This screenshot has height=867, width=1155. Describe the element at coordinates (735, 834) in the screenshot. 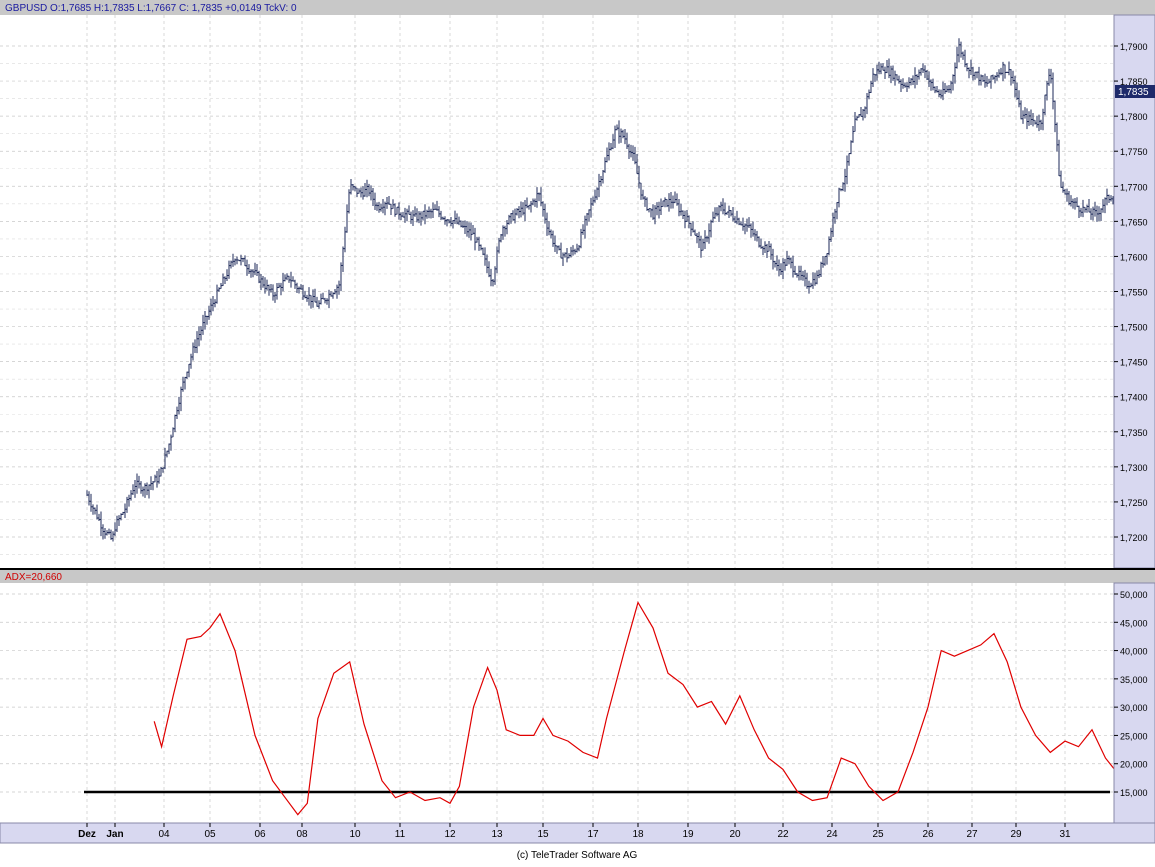

I see `x-tick-label: 20` at that location.